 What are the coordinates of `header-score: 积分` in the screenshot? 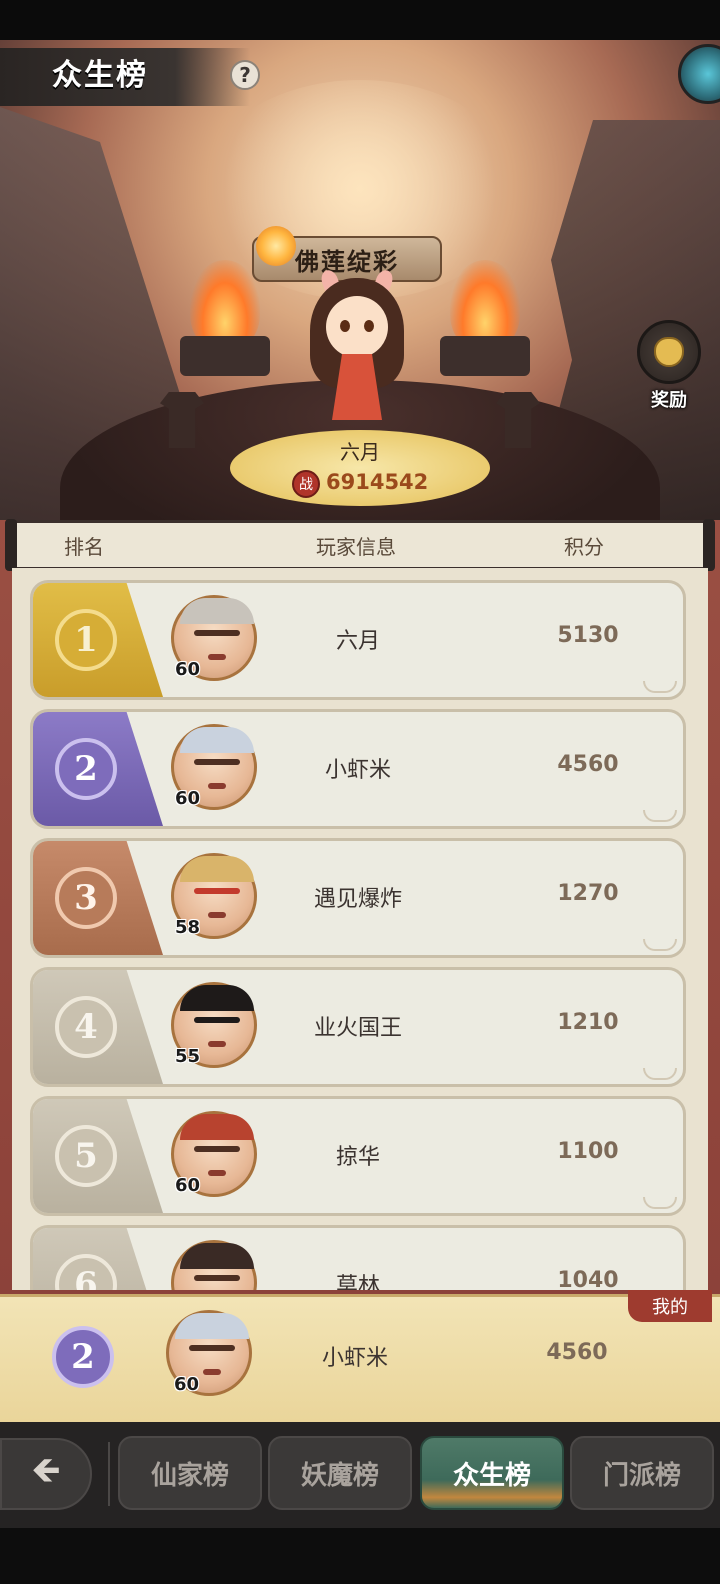 It's located at (584, 547).